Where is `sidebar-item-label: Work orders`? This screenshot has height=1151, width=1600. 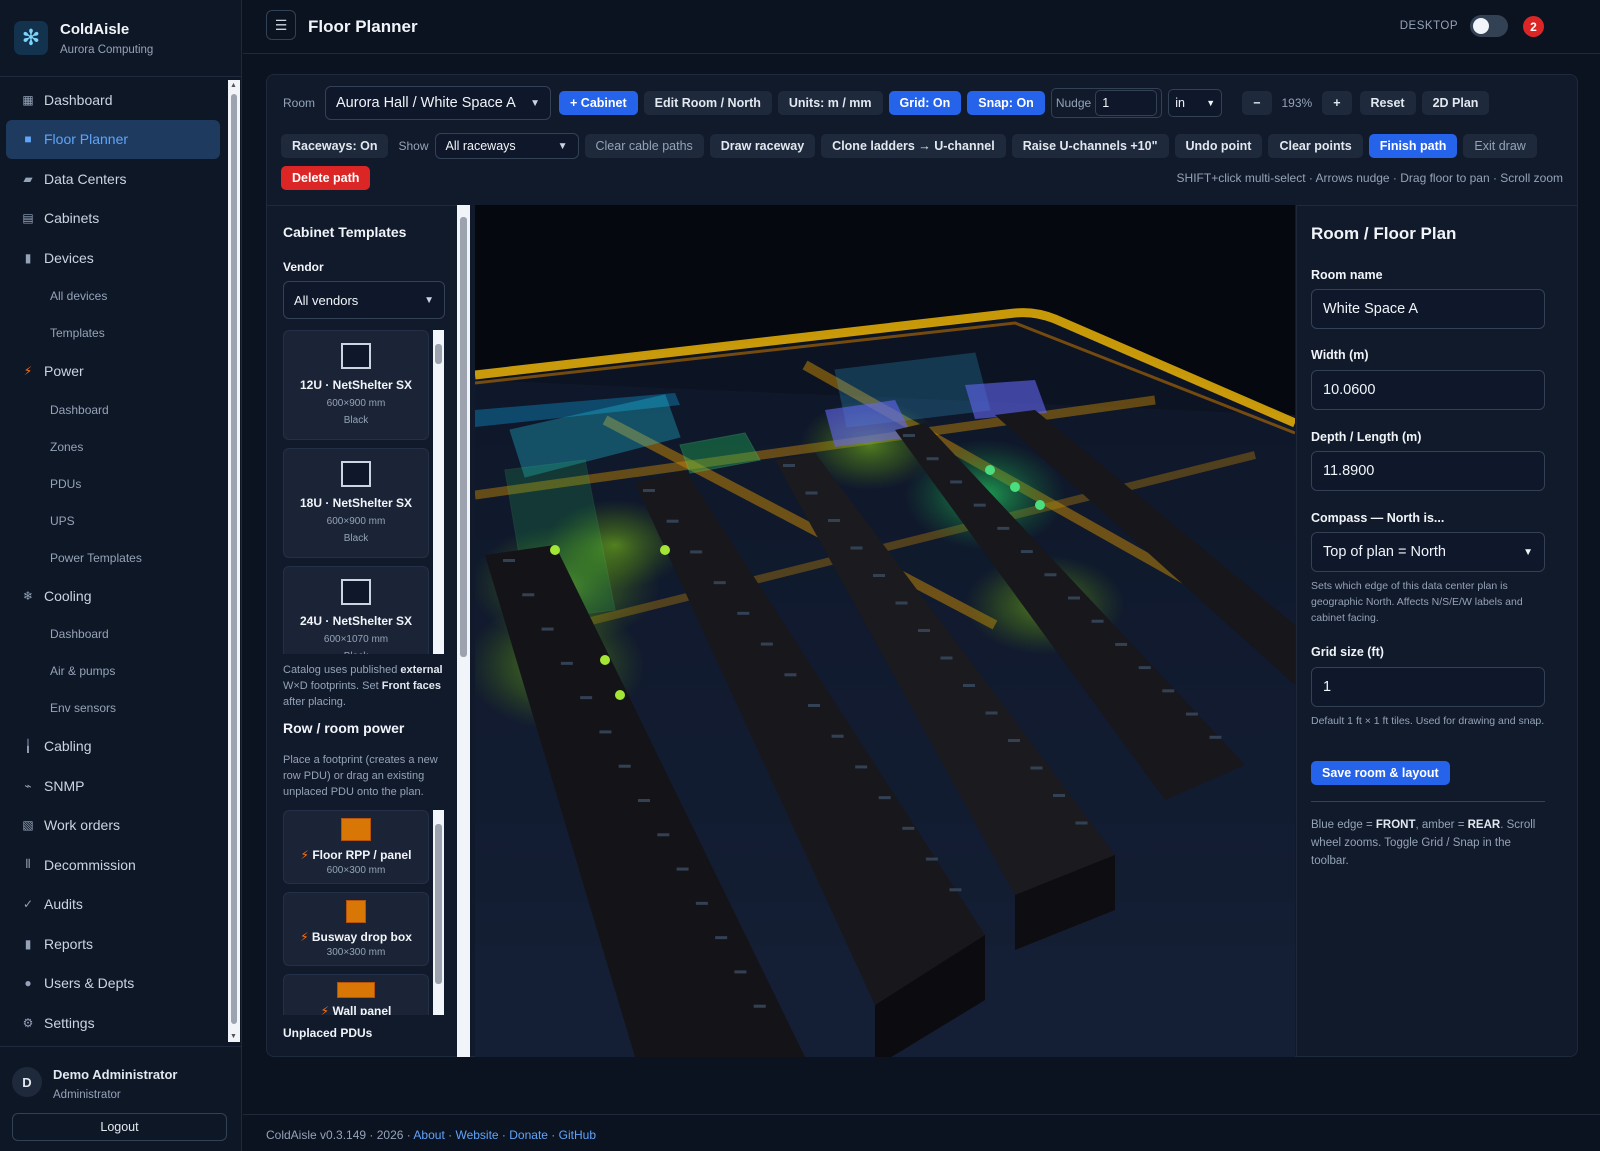
sidebar-item-label: Work orders is located at coordinates (82, 825).